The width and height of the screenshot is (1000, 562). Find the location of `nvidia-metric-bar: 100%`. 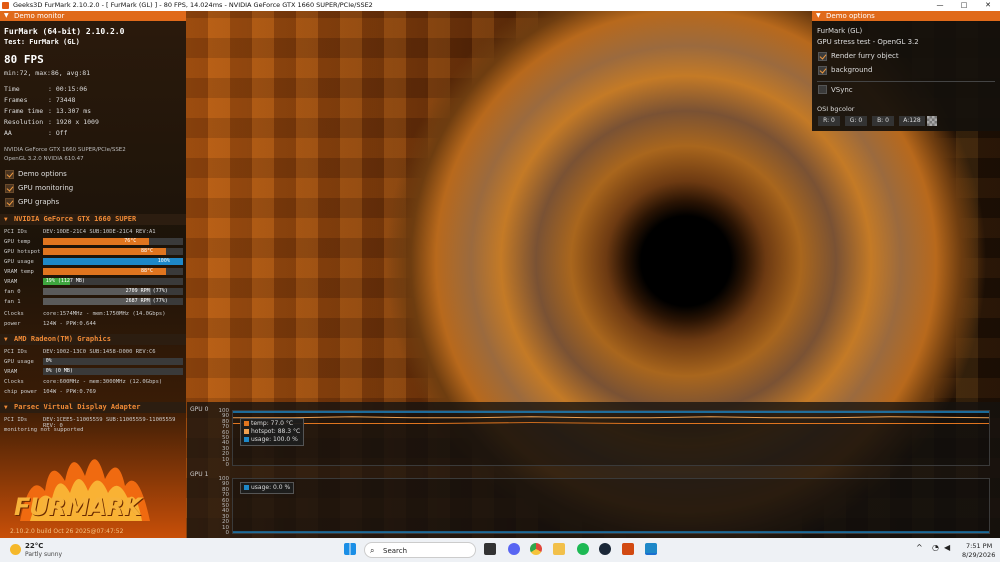

nvidia-metric-bar: 100% is located at coordinates (113, 261).